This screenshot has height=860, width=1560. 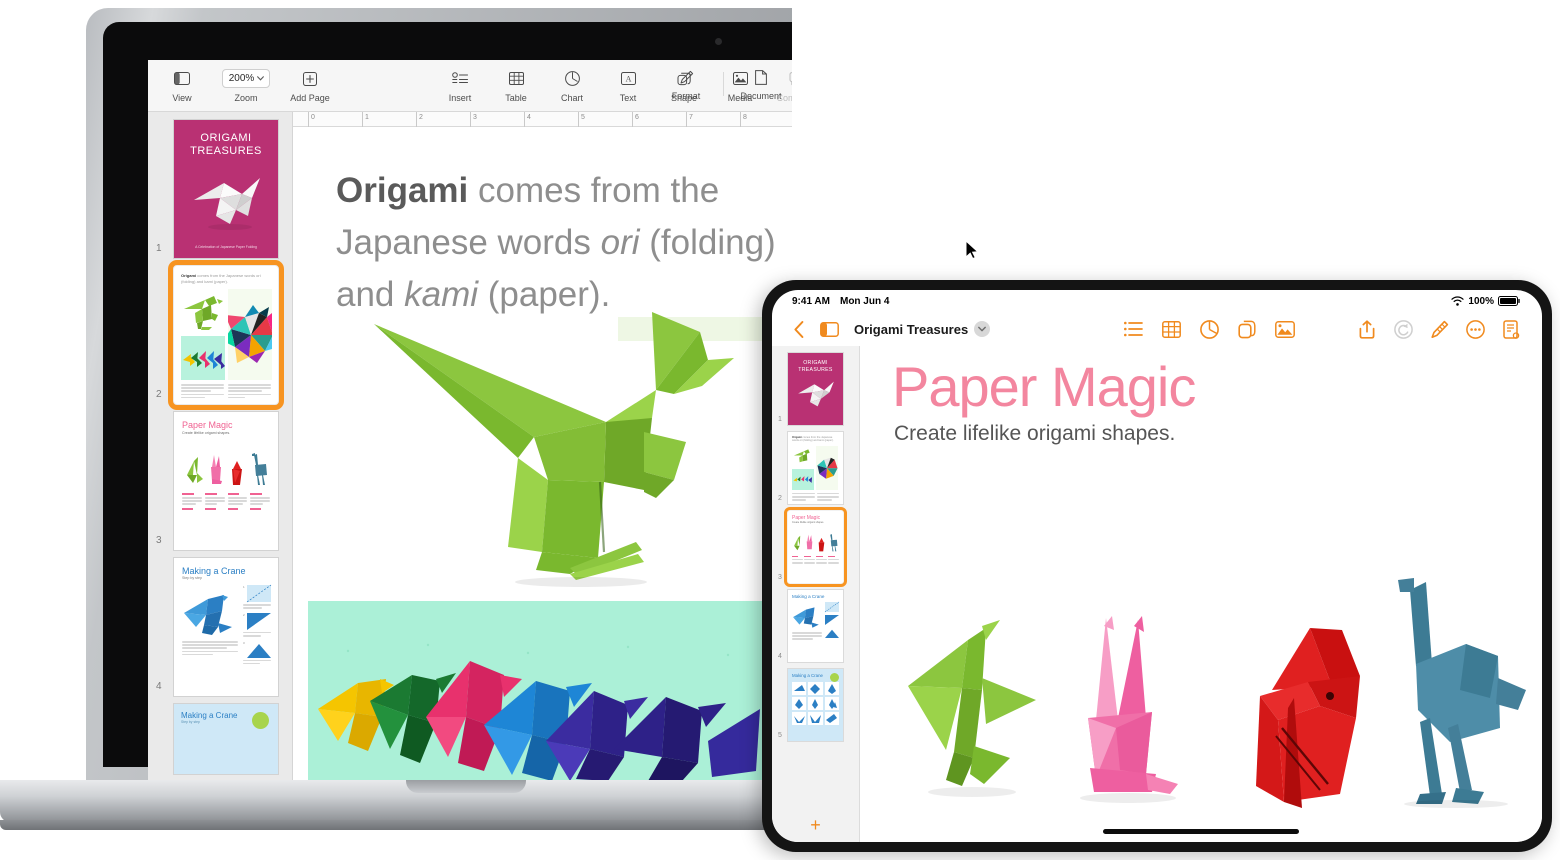 What do you see at coordinates (226, 739) in the screenshot?
I see `page-thumbnail-5: Making a Crane Step by step` at bounding box center [226, 739].